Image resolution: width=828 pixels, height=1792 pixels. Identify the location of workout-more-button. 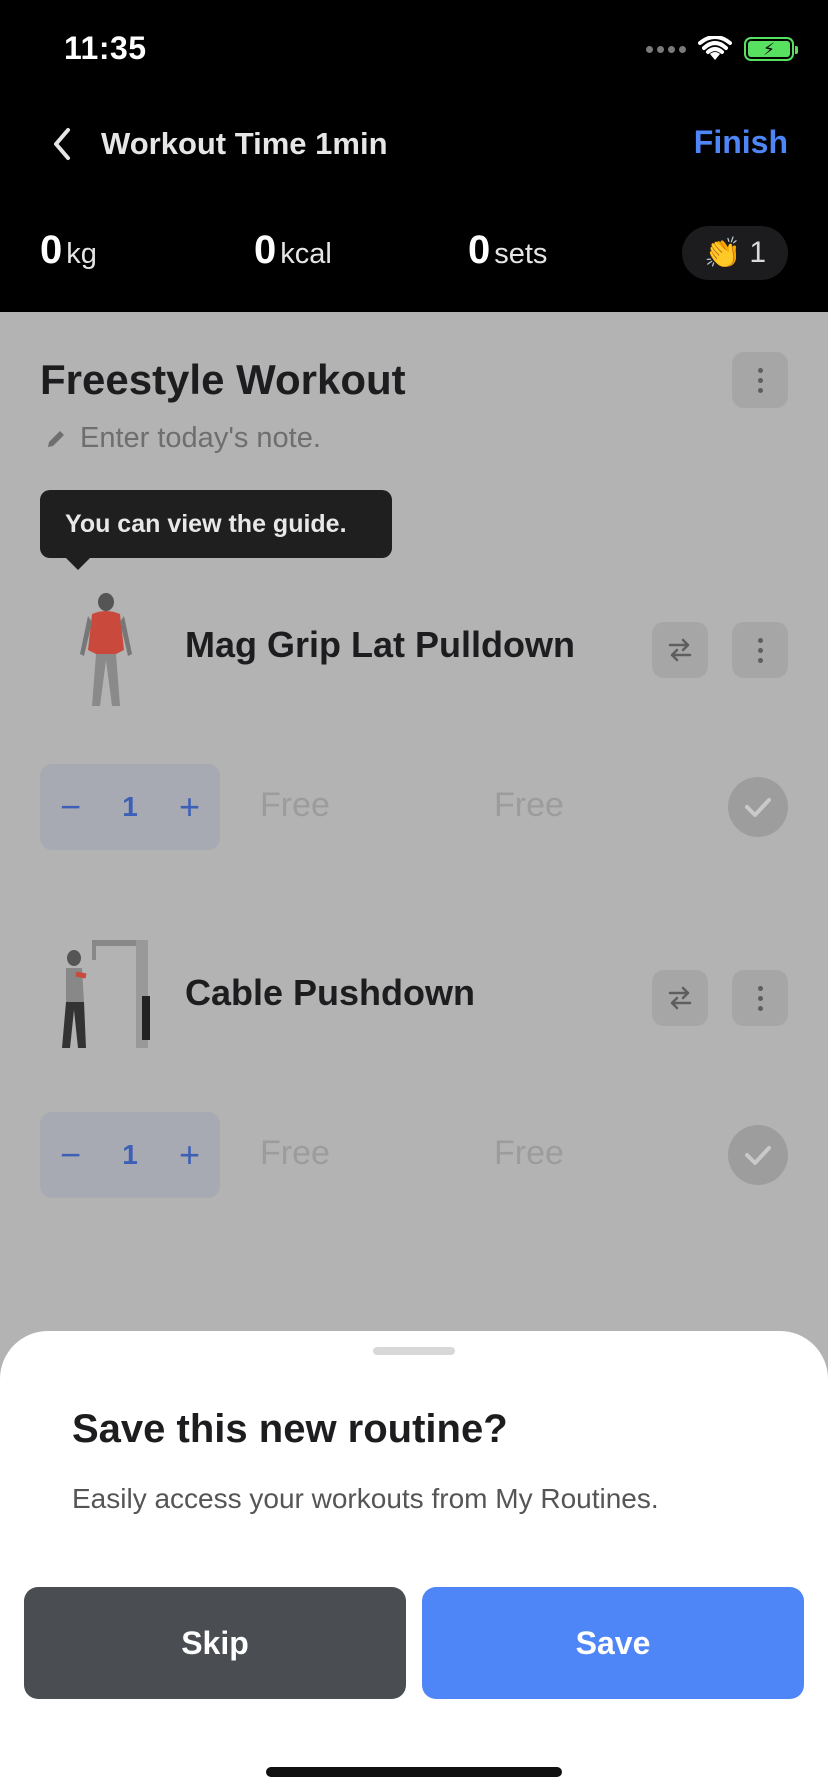
(760, 380).